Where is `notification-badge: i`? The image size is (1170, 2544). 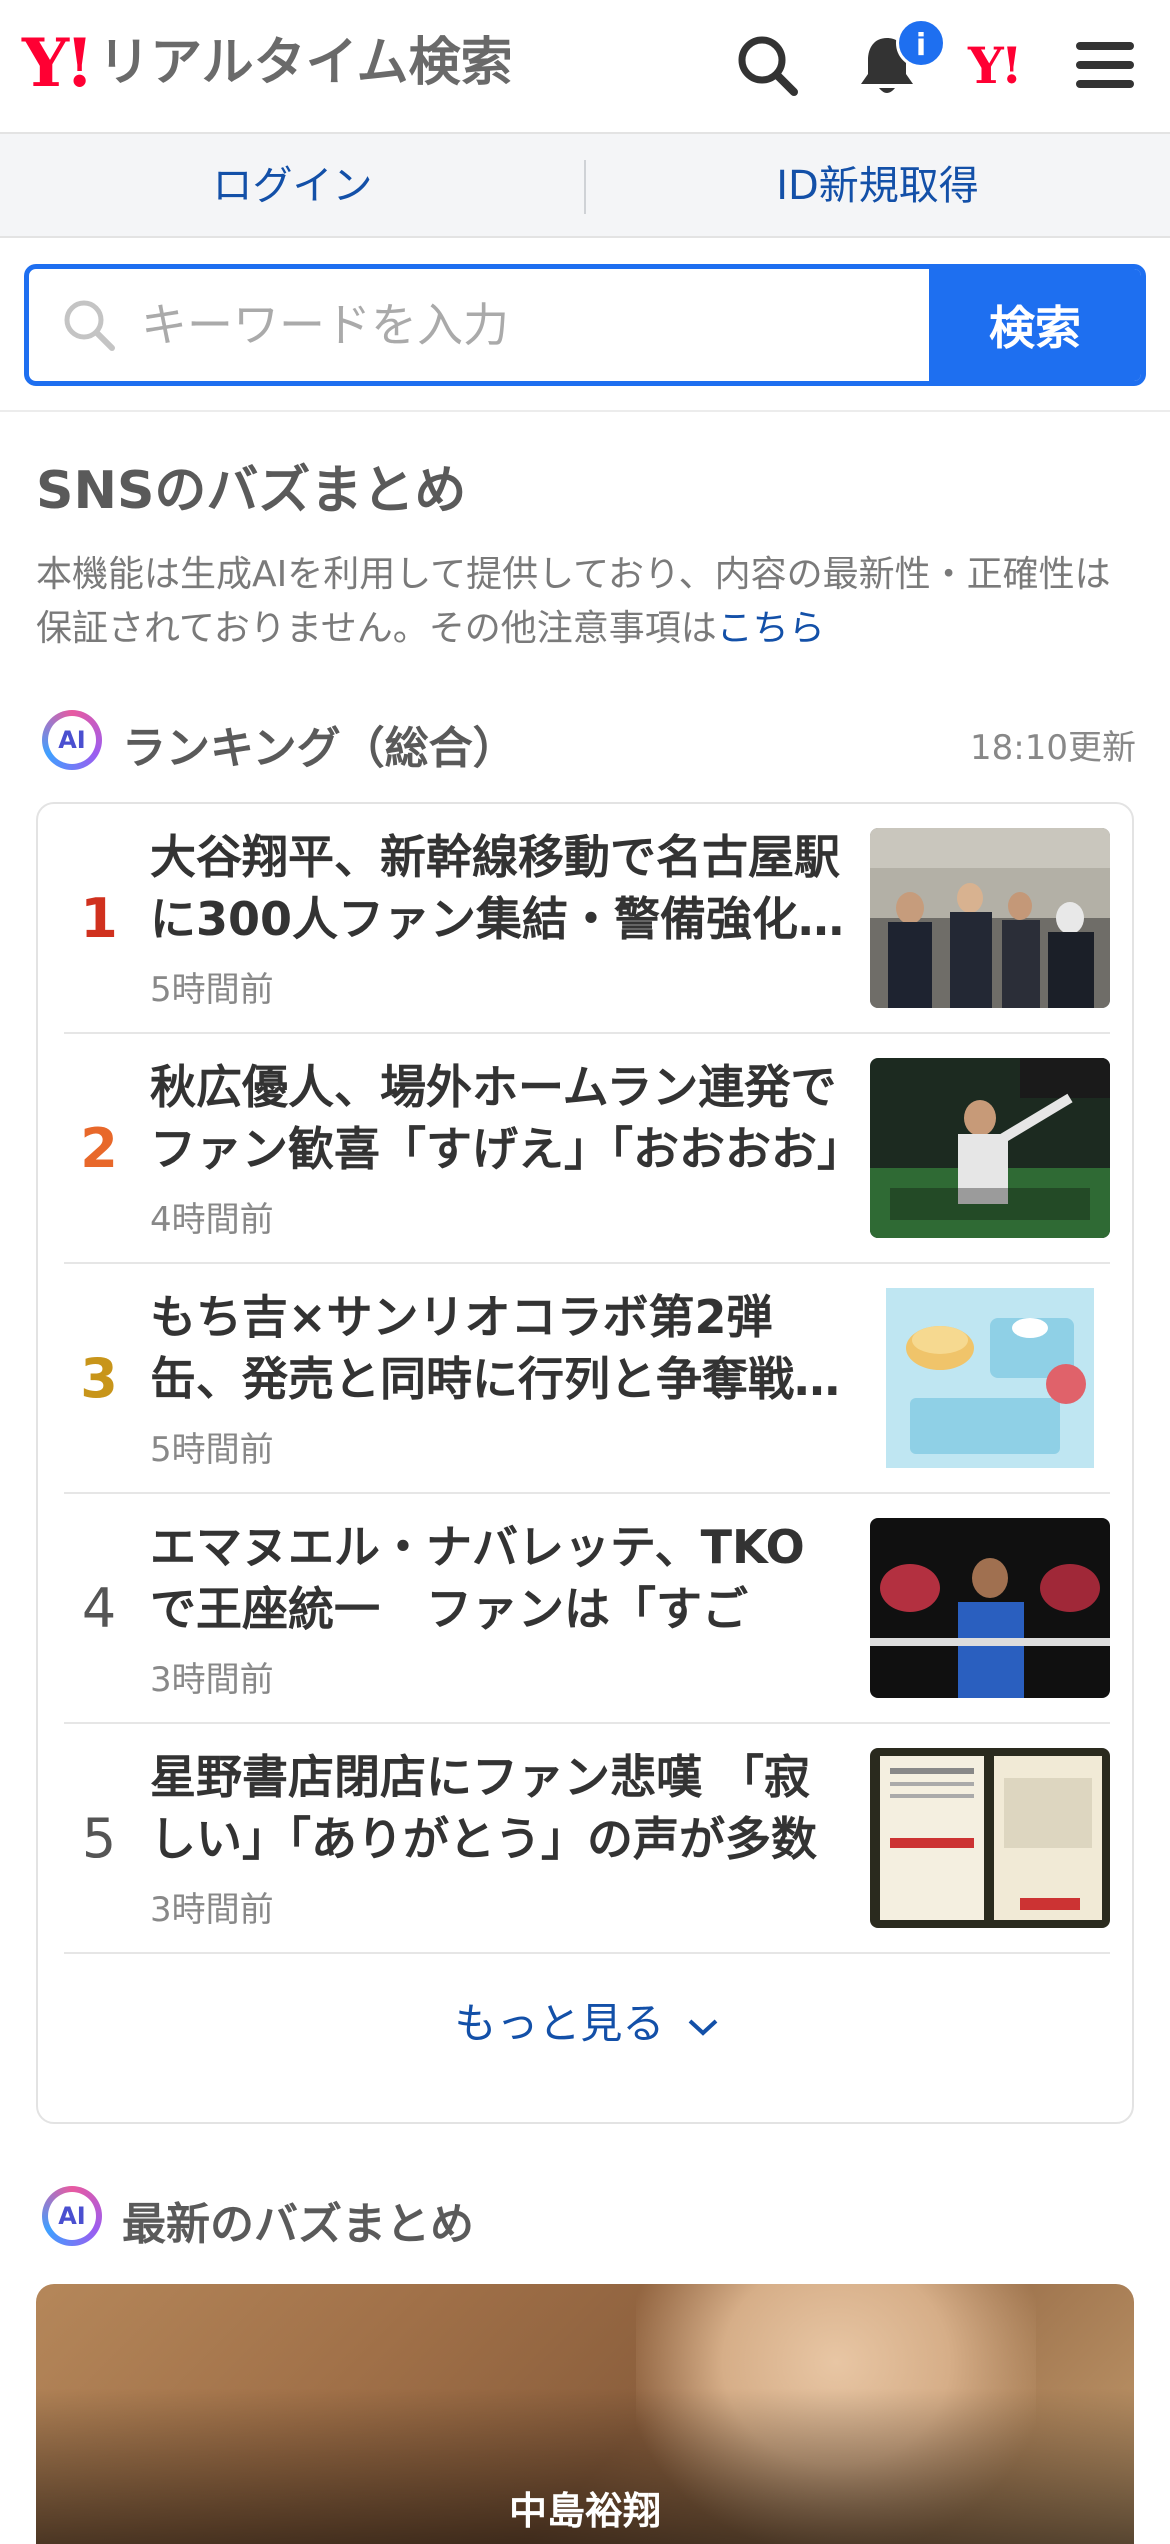
notification-badge: i is located at coordinates (921, 43).